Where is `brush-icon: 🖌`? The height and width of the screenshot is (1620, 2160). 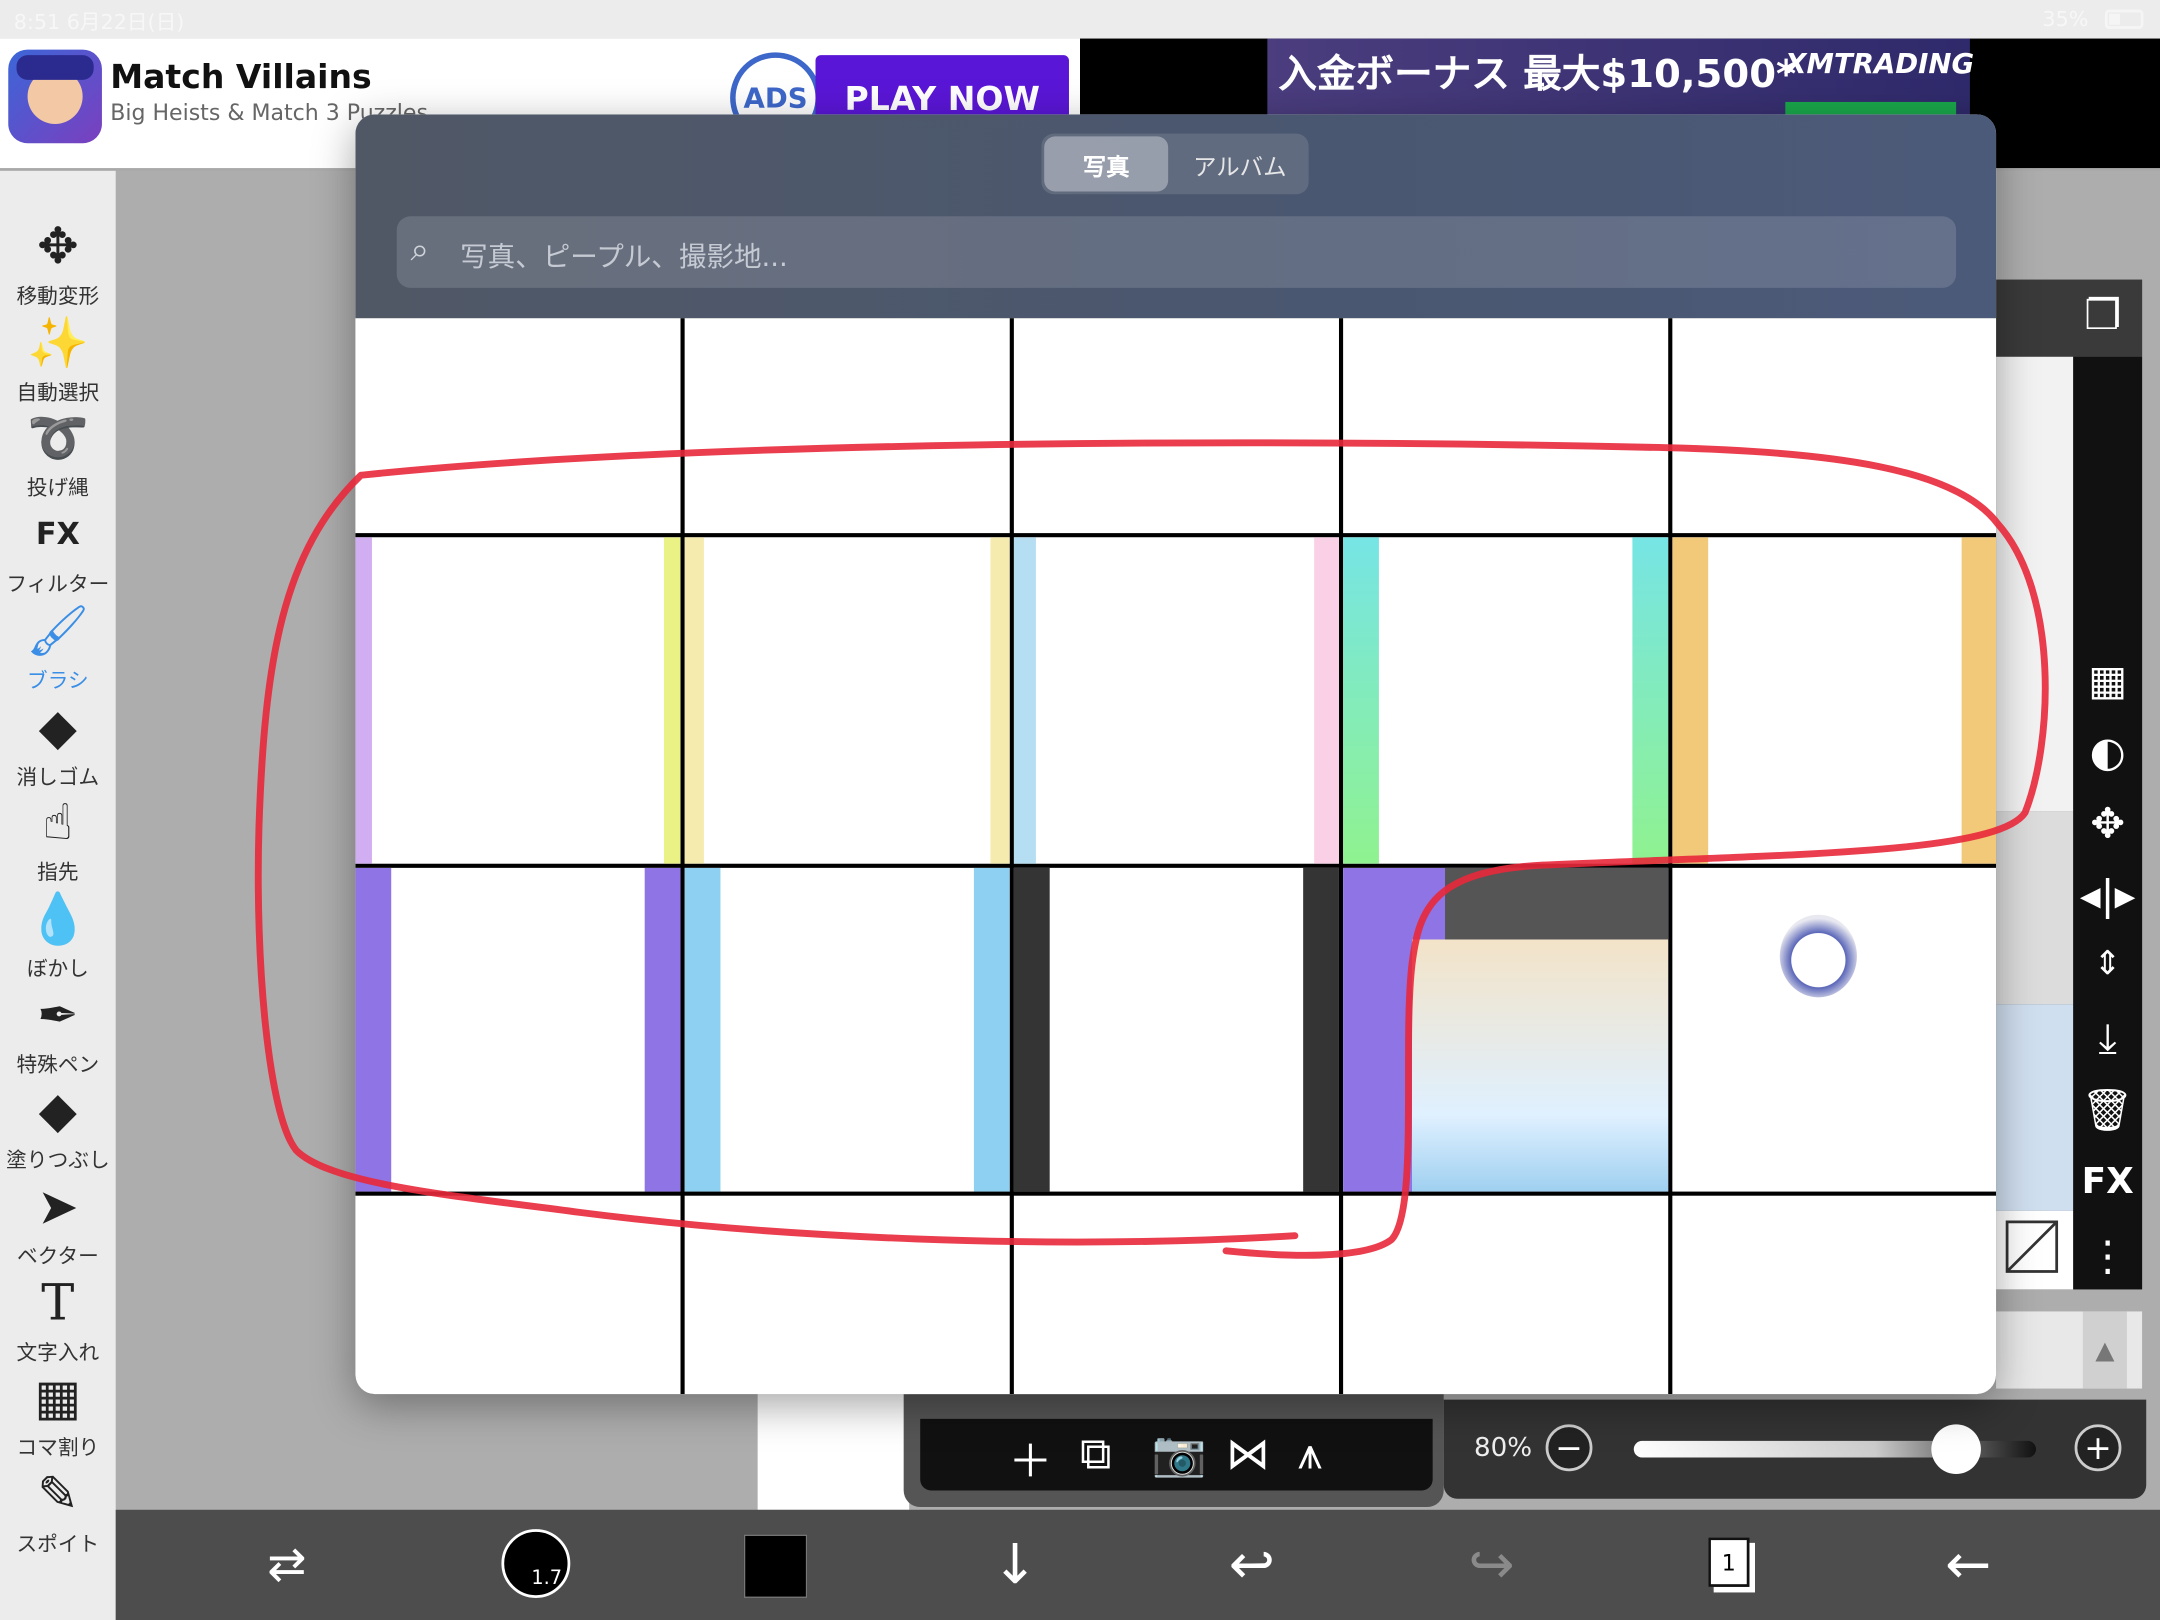 brush-icon: 🖌 is located at coordinates (58, 631).